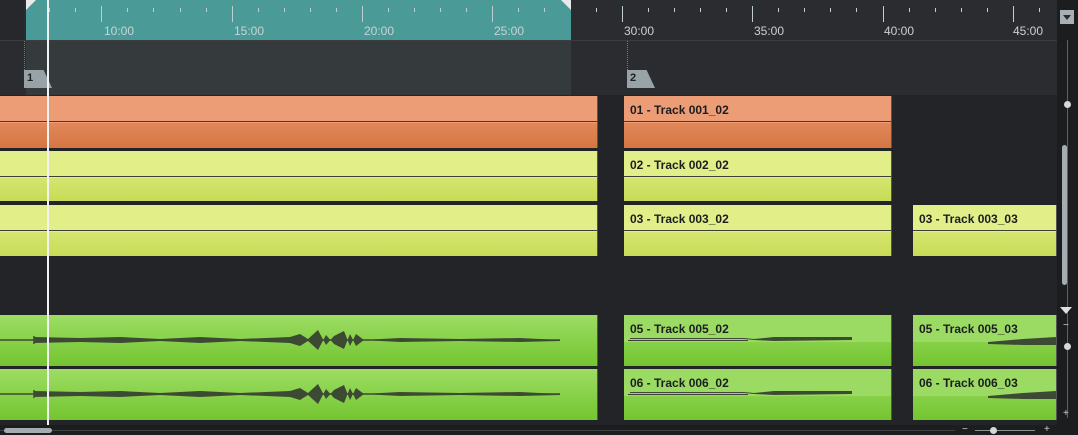  I want to click on zoom-in-horizontal-icon: +, so click(1047, 429).